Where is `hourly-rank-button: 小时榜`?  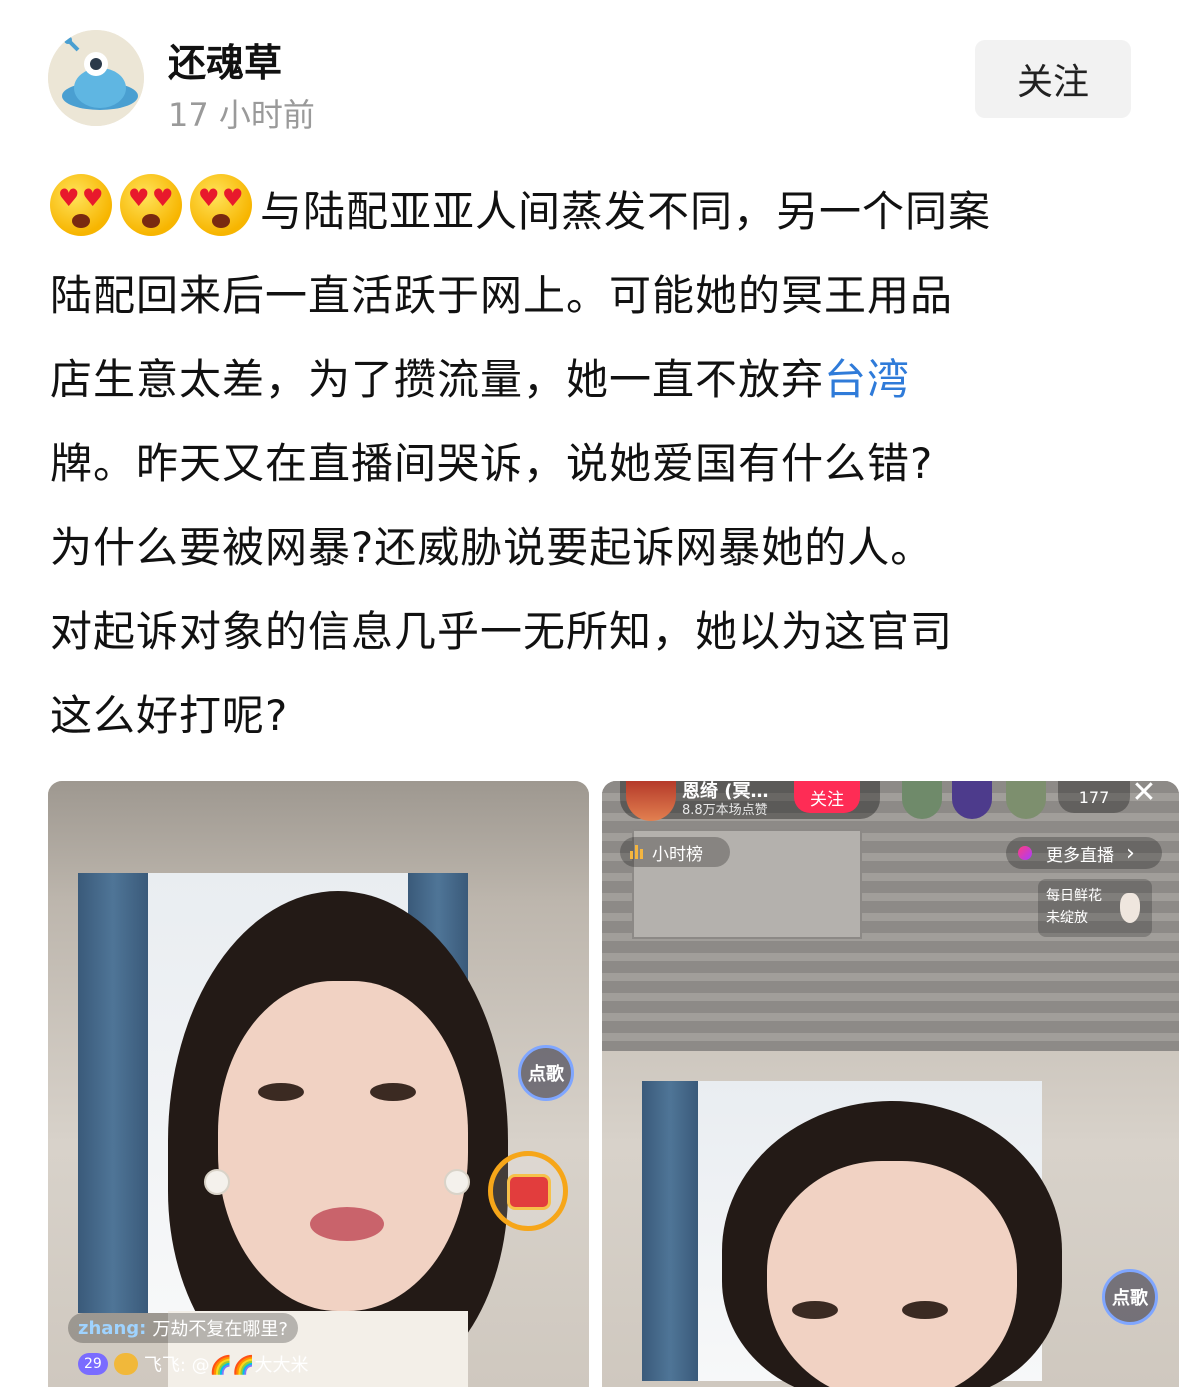
hourly-rank-button: 小时榜 is located at coordinates (675, 852).